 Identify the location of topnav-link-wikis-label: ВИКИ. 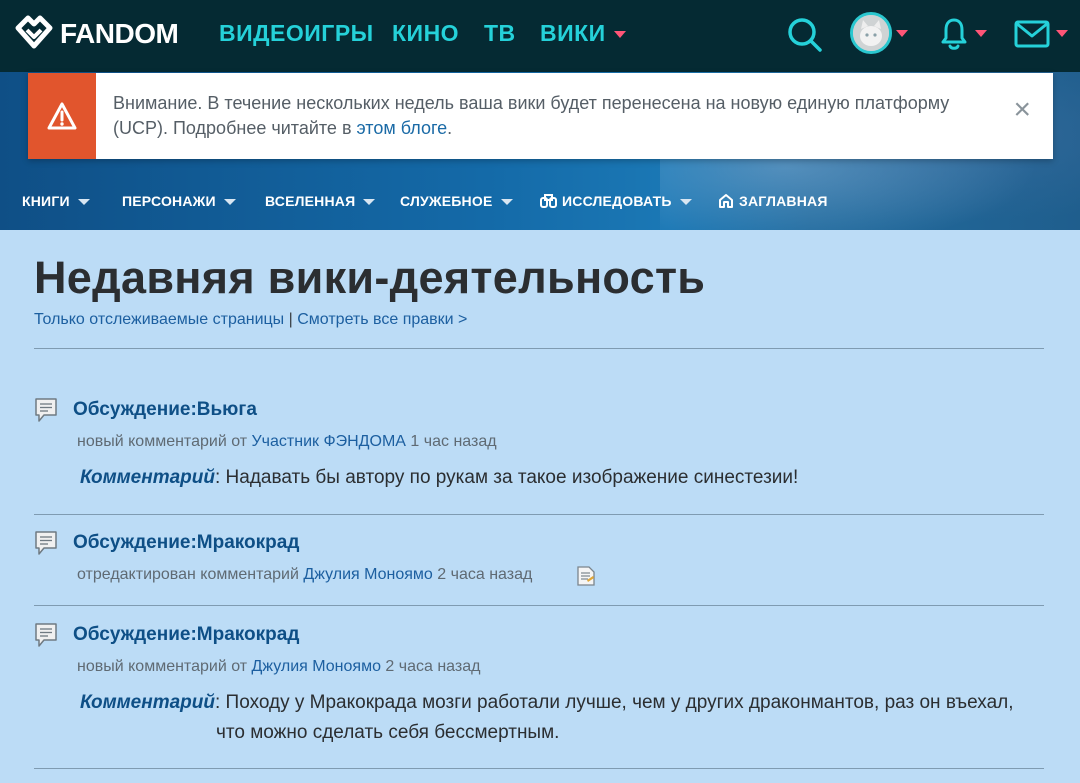
(573, 33).